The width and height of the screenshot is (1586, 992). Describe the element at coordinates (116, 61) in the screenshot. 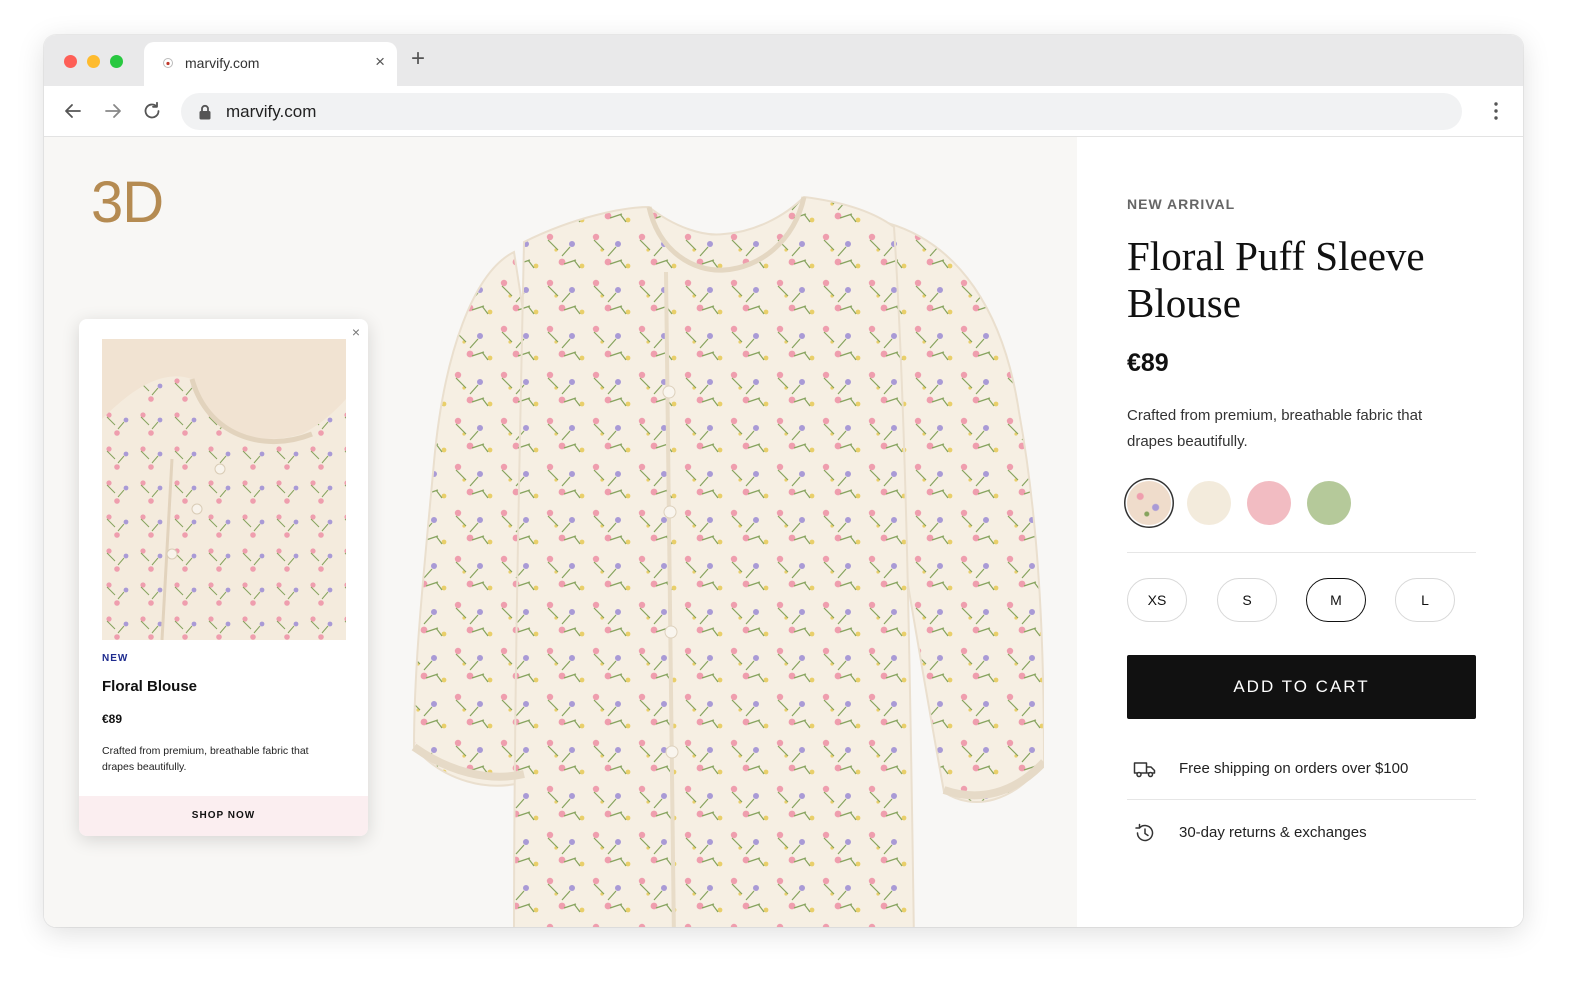

I see `maximize-window-button` at that location.